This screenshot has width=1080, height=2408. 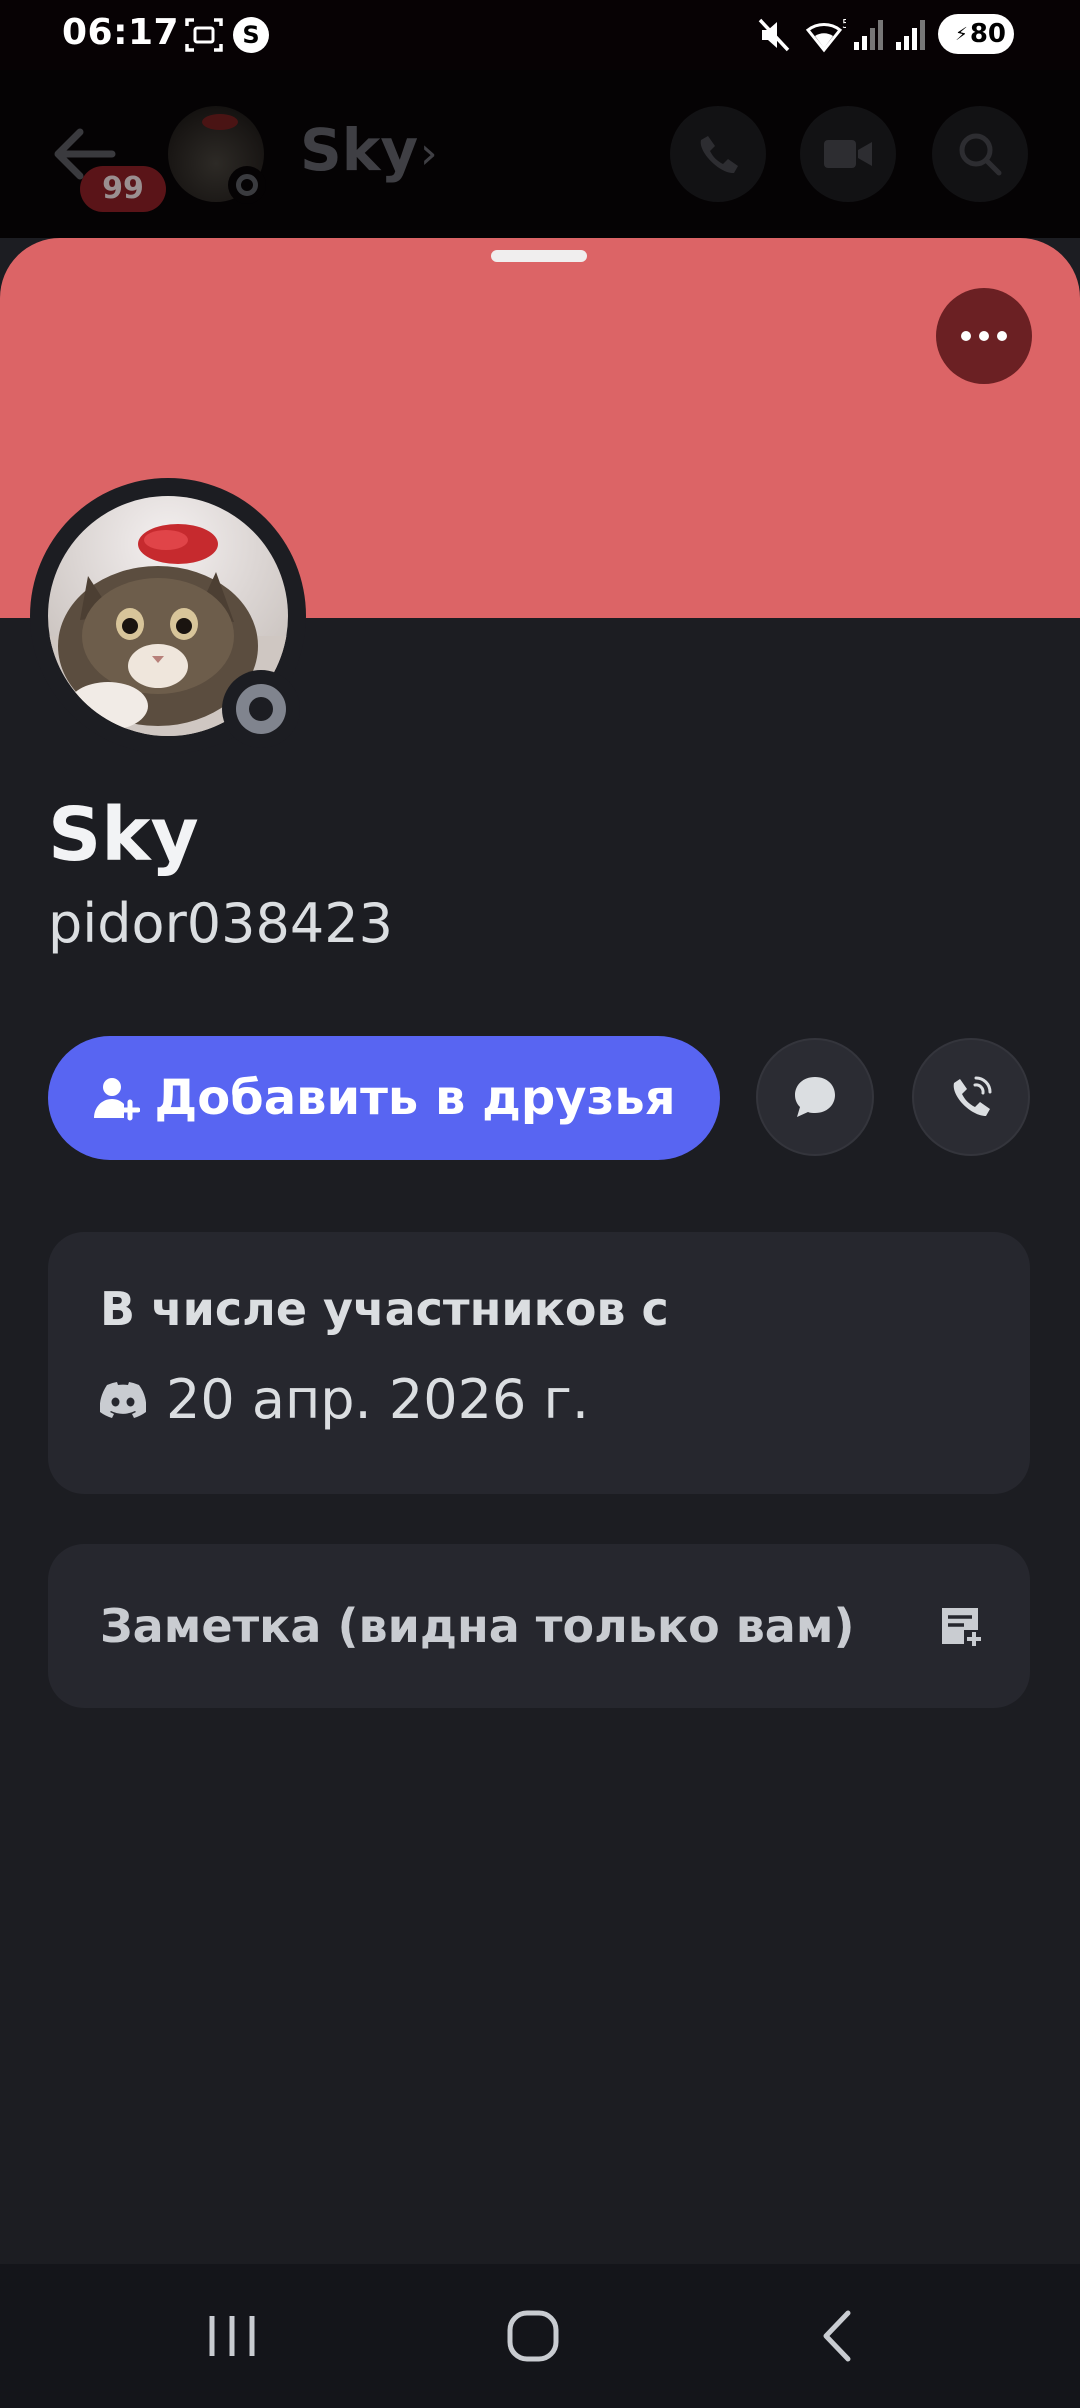 I want to click on s-app-icon: S, so click(x=251, y=35).